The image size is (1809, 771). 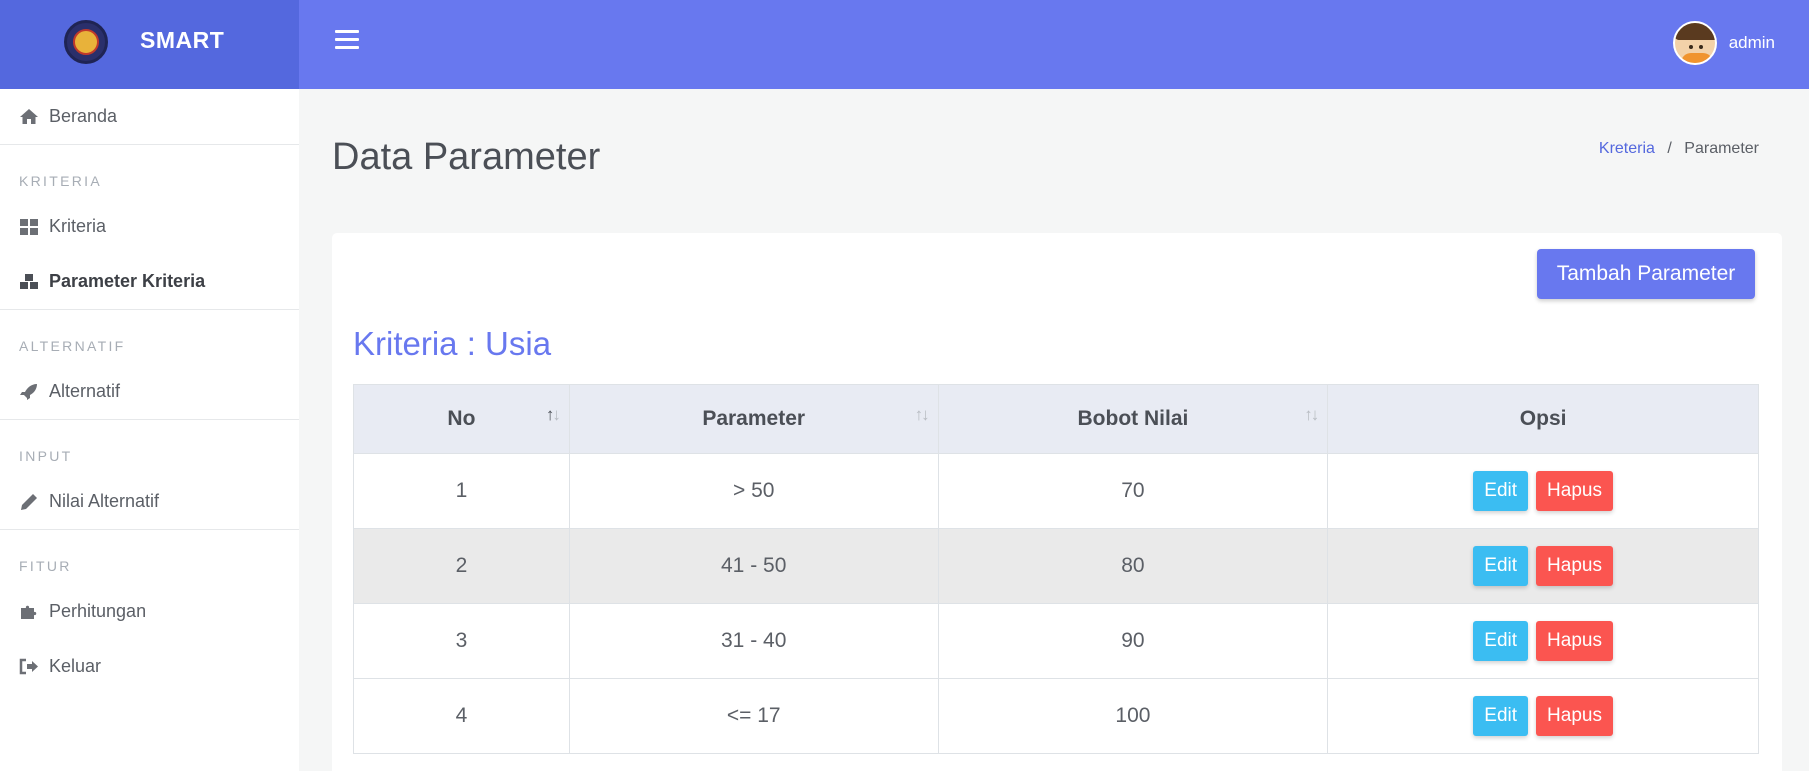 I want to click on sidebar-item-label: Beranda, so click(x=83, y=116).